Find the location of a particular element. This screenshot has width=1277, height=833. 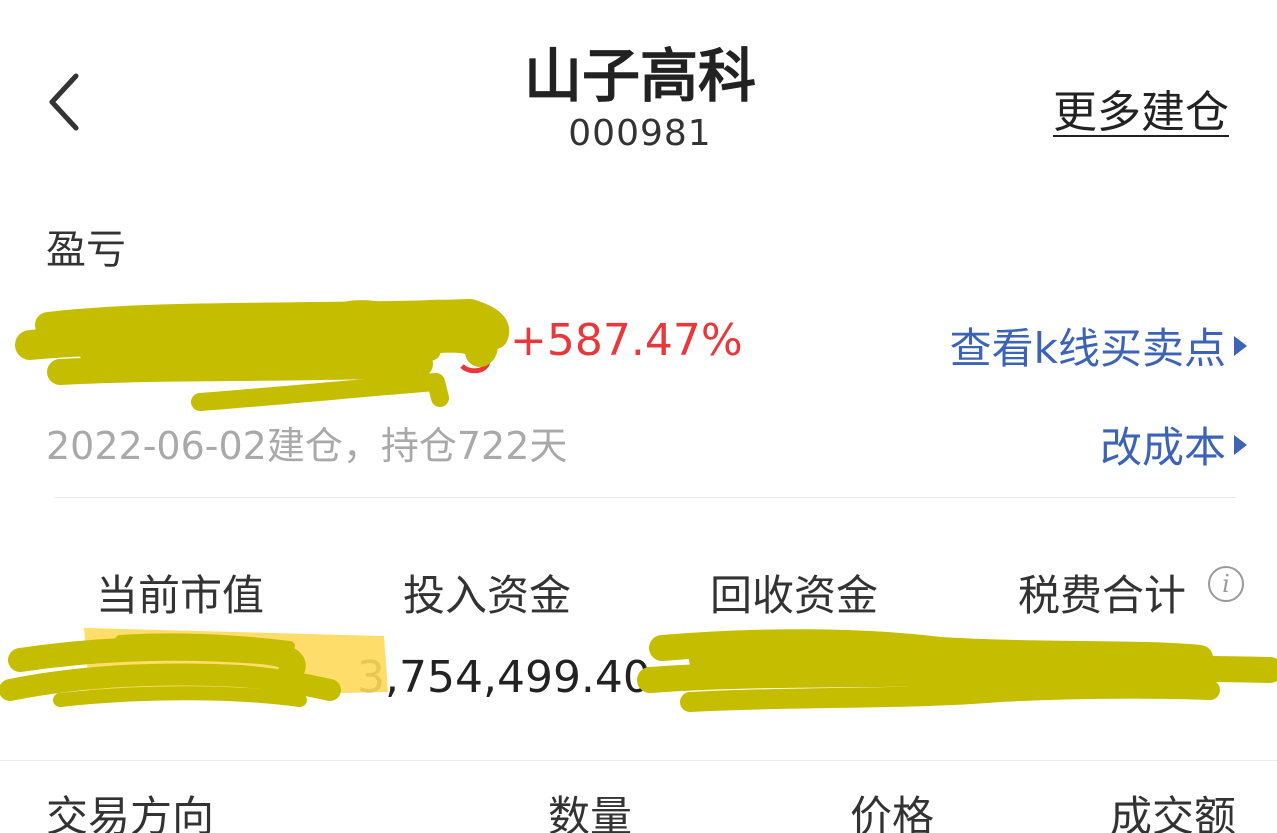

view-kline-trade-points-link: 查看k线买卖点 is located at coordinates (1098, 345).